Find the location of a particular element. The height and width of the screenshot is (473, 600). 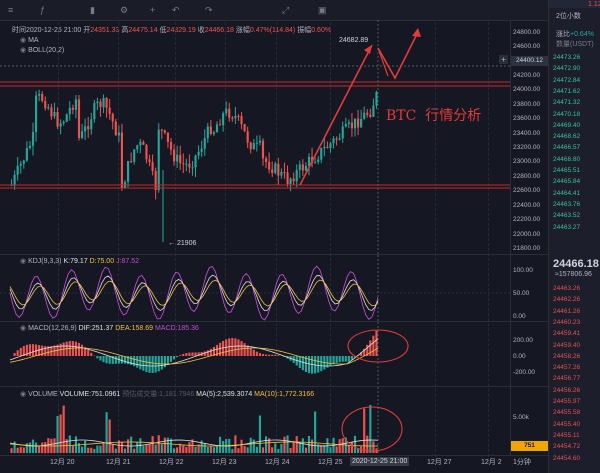

bid-row: 24455.11 is located at coordinates (566, 435).